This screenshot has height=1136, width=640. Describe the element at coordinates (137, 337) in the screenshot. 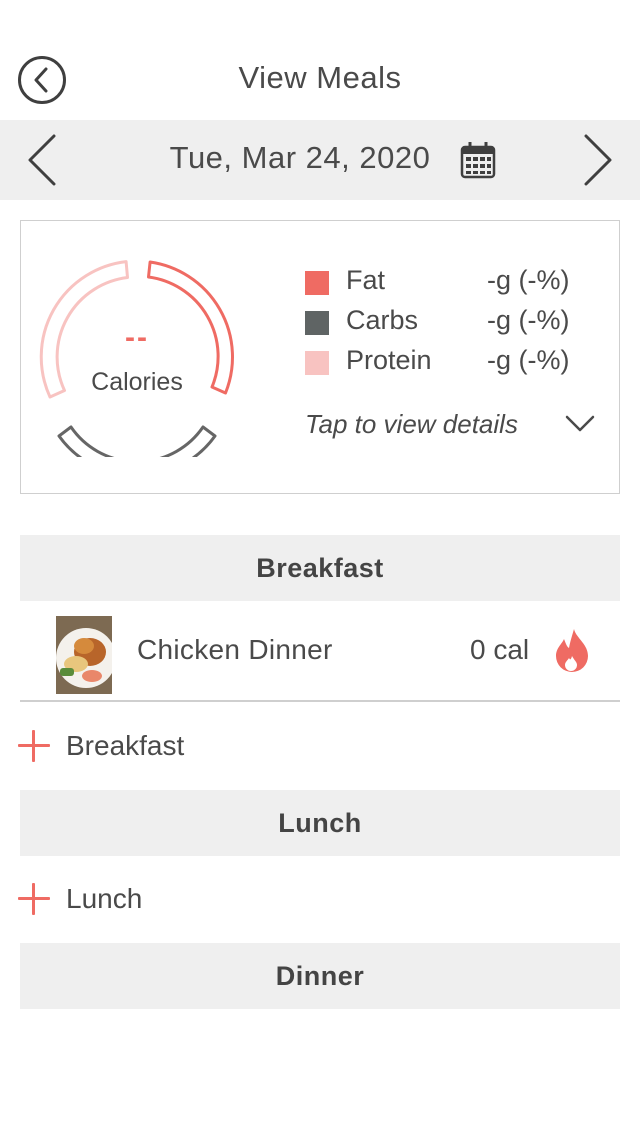

I see `calories-value: --` at that location.